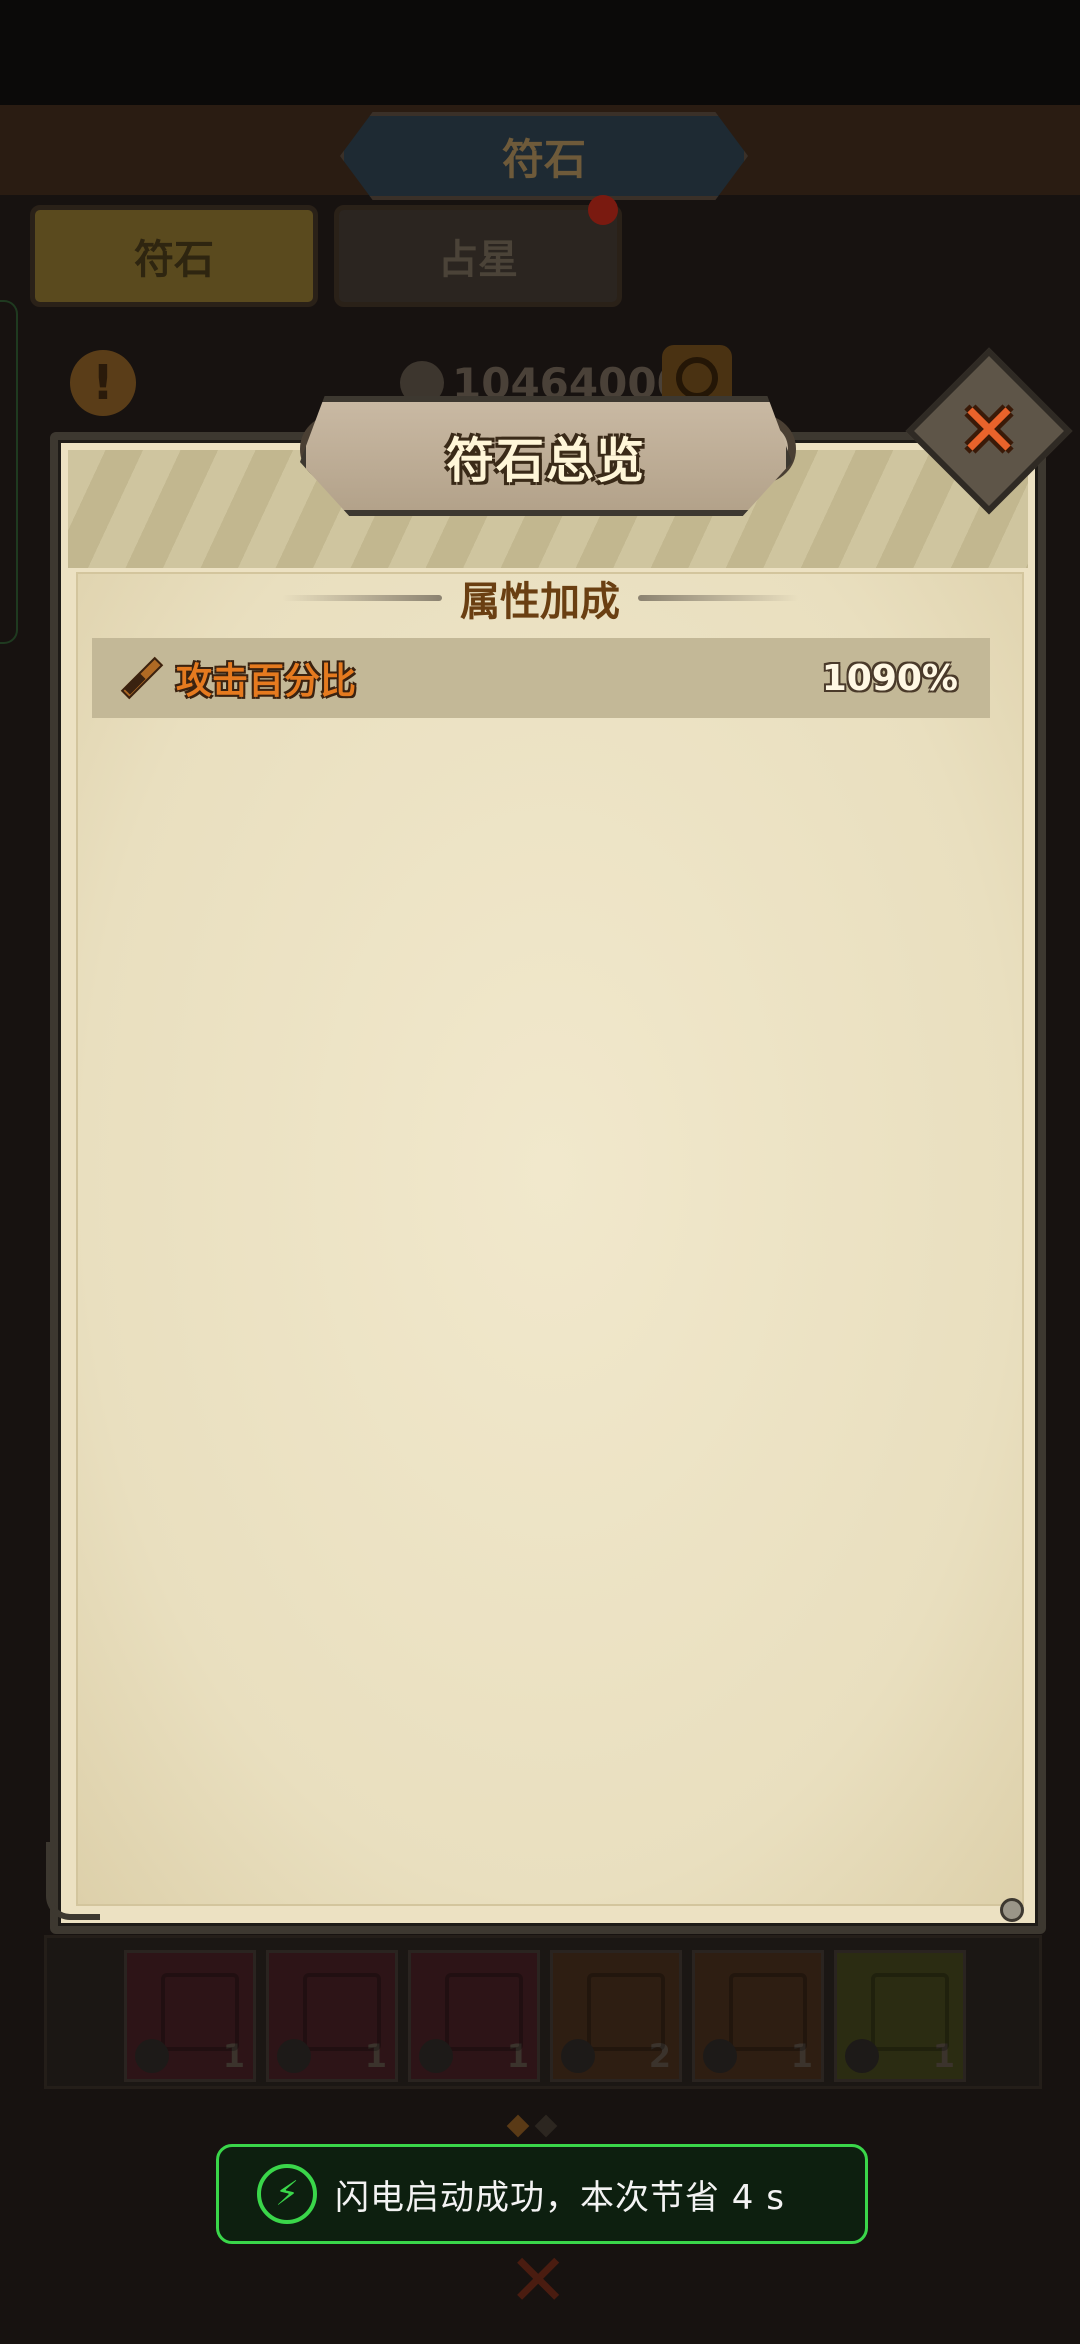  I want to click on page-dot-active, so click(518, 2126).